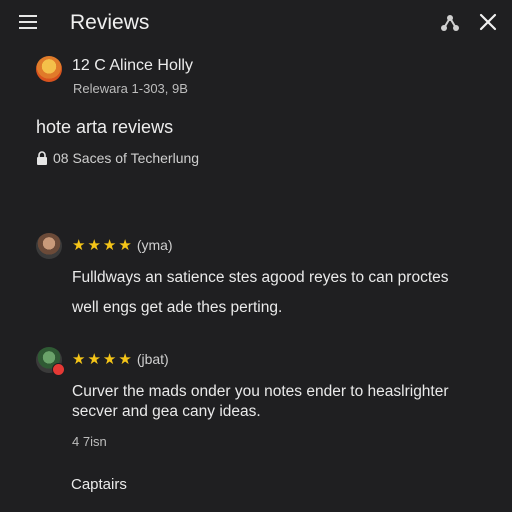  What do you see at coordinates (49, 69) in the screenshot?
I see `place-avatar` at bounding box center [49, 69].